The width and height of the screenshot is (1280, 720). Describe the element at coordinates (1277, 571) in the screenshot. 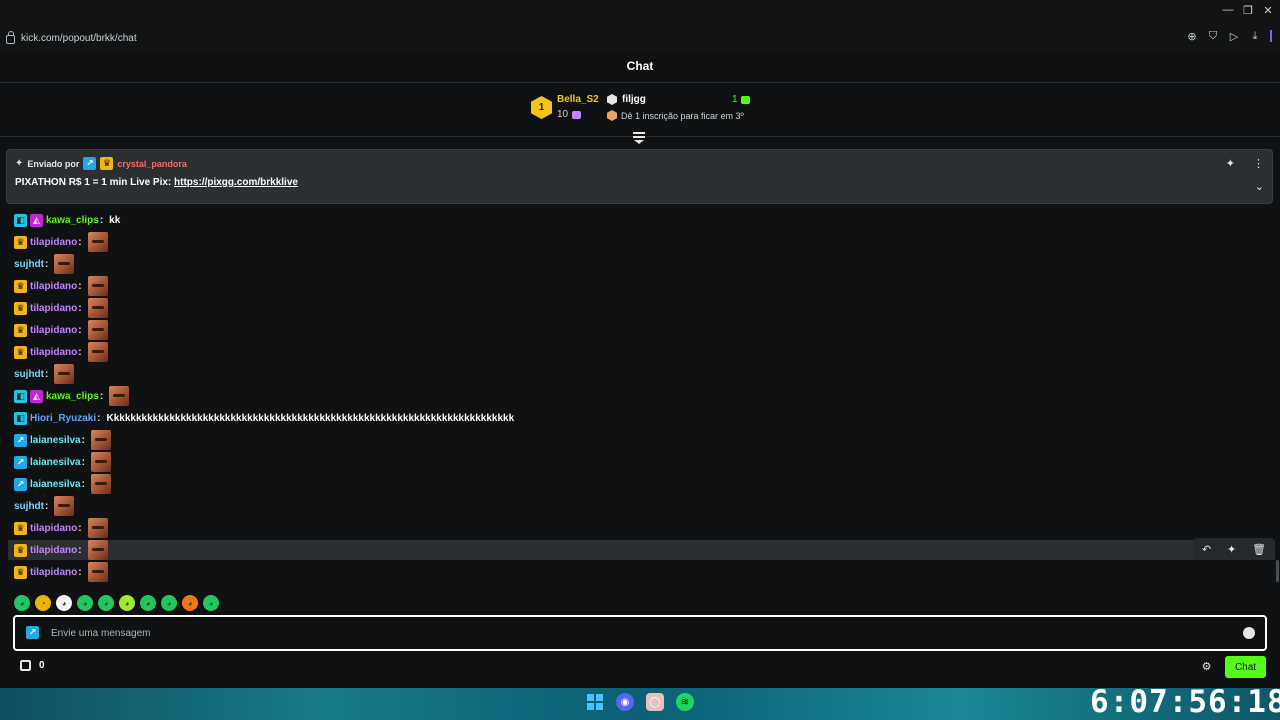

I see `chat-scrollbar` at that location.